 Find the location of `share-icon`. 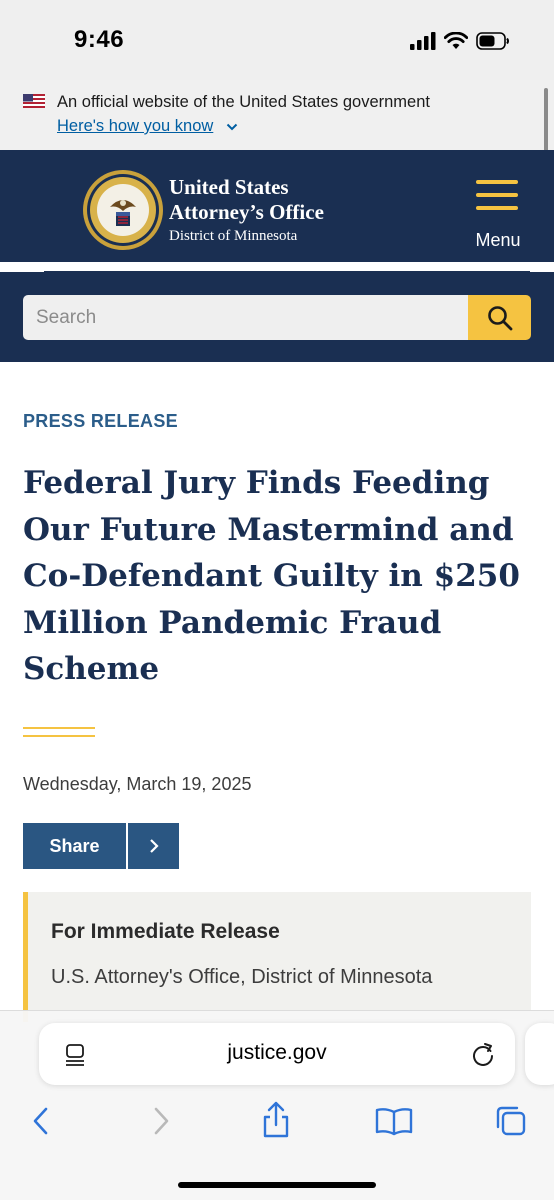

share-icon is located at coordinates (276, 1120).